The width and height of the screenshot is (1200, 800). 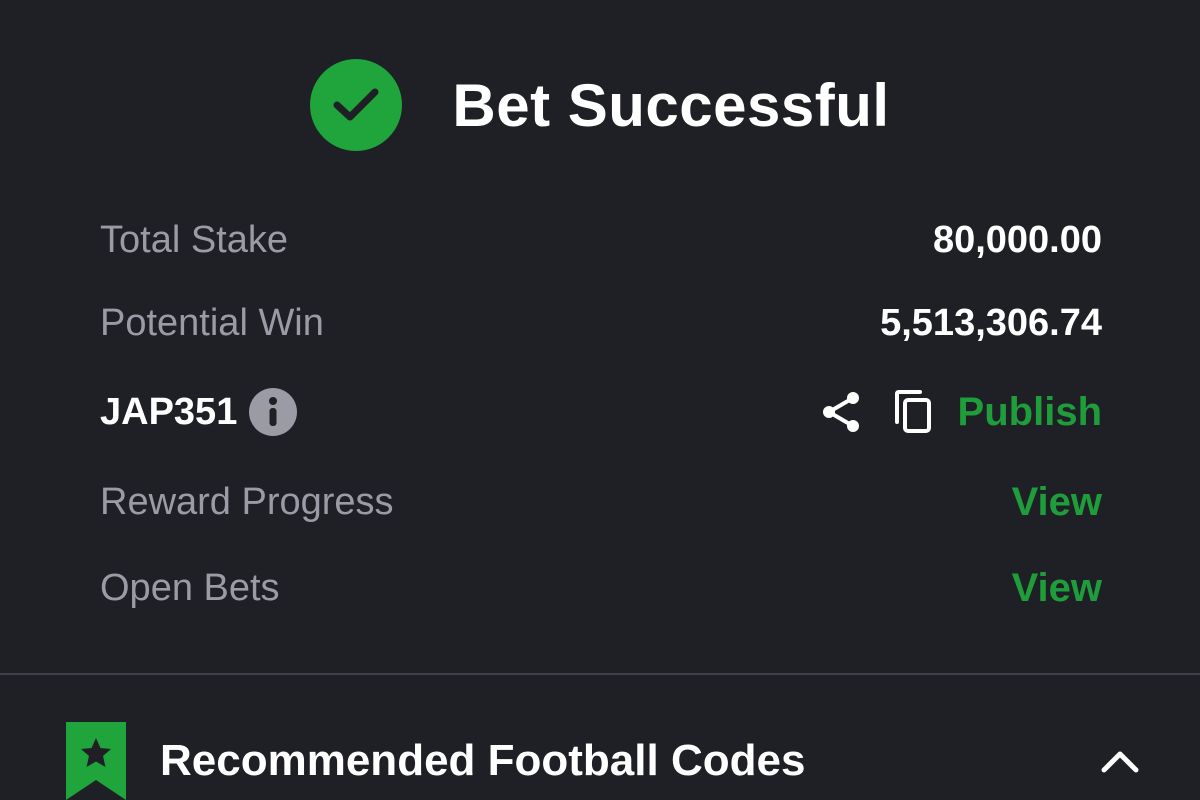 I want to click on recommended-codes-header: Recommended Football Codes, so click(x=603, y=761).